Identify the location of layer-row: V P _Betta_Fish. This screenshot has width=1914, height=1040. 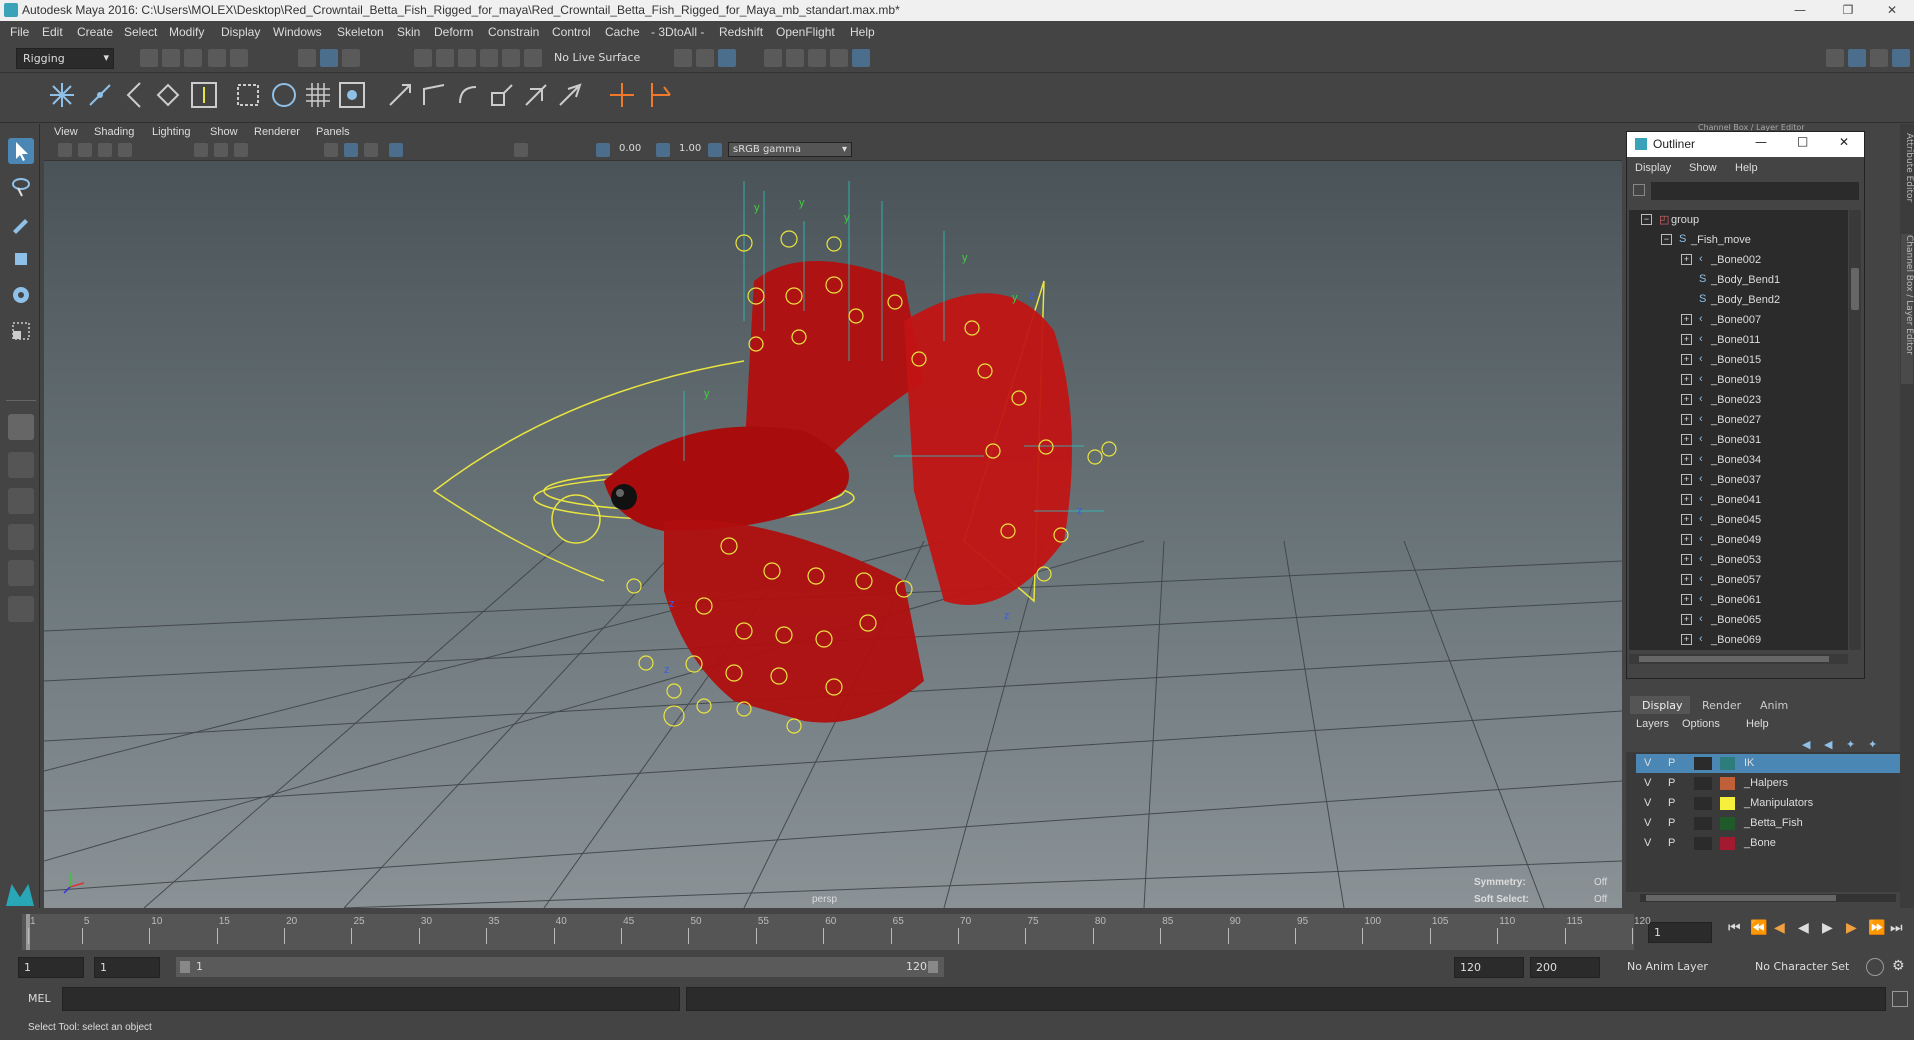
(1768, 823).